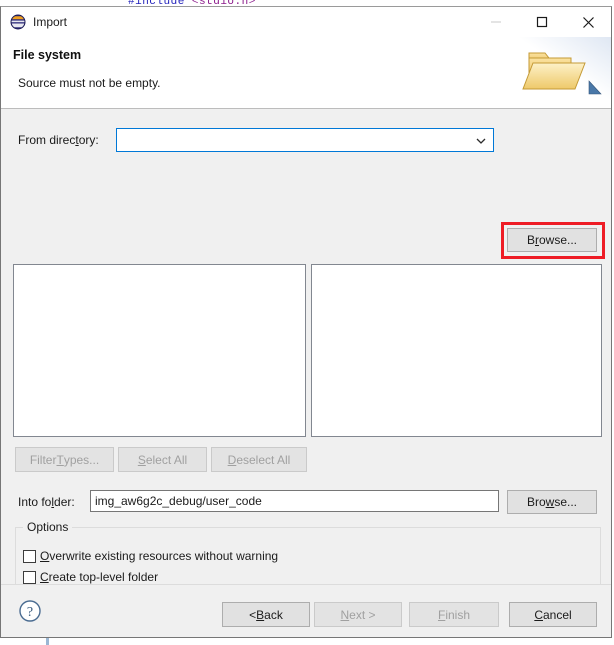 This screenshot has width=614, height=645. I want to click on back-button: < Back, so click(266, 614).